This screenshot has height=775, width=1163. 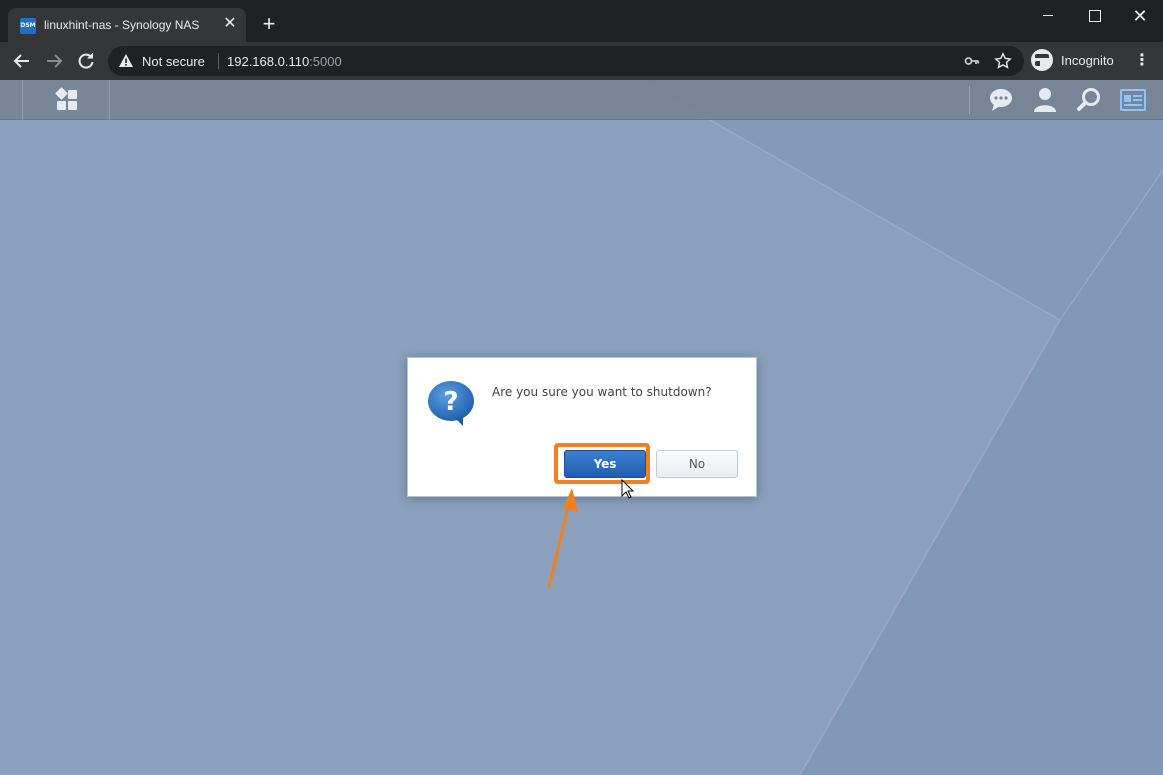 What do you see at coordinates (1045, 100) in the screenshot?
I see `user-icon` at bounding box center [1045, 100].